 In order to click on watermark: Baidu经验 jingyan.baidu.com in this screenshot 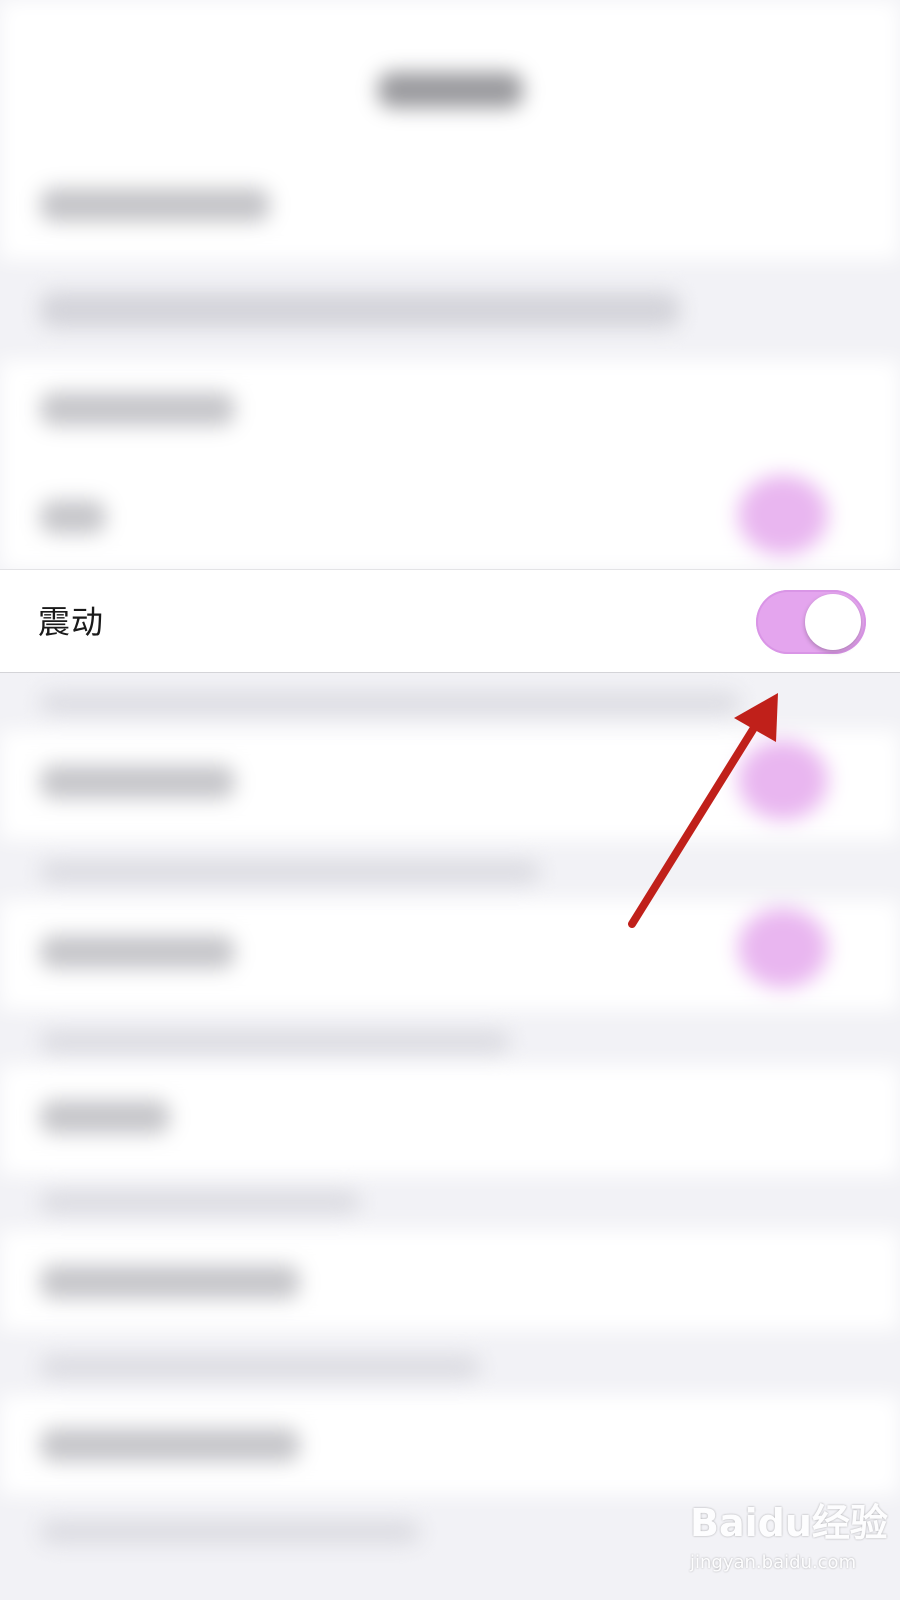, I will do `click(790, 1545)`.